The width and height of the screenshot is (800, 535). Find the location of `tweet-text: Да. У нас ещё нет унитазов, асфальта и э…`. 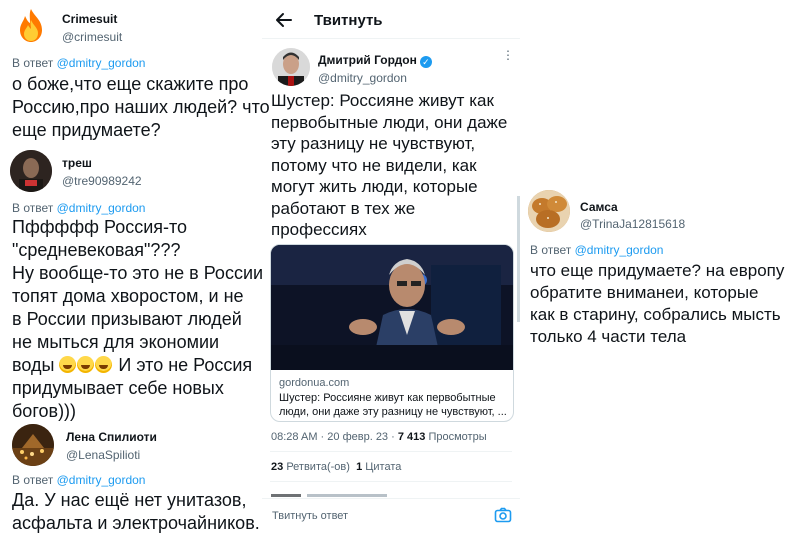

tweet-text: Да. У нас ещё нет унитазов, асфальта и э… is located at coordinates (136, 511).